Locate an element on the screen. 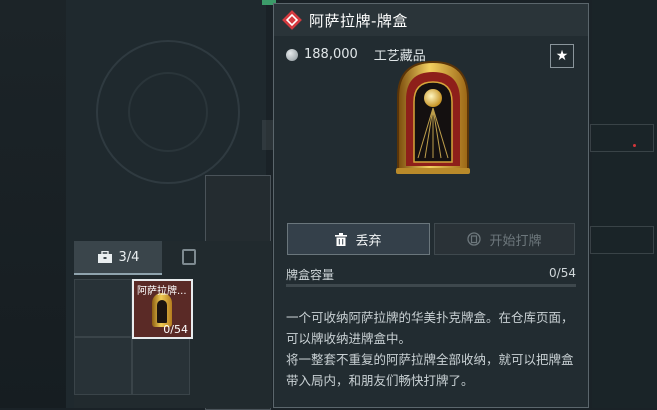 The image size is (657, 410). description-paragraph: 一个可收纳阿萨拉牌的华美扑克牌盒。在仓库页面，可以牌收纳进牌盒中。 is located at coordinates (430, 328).